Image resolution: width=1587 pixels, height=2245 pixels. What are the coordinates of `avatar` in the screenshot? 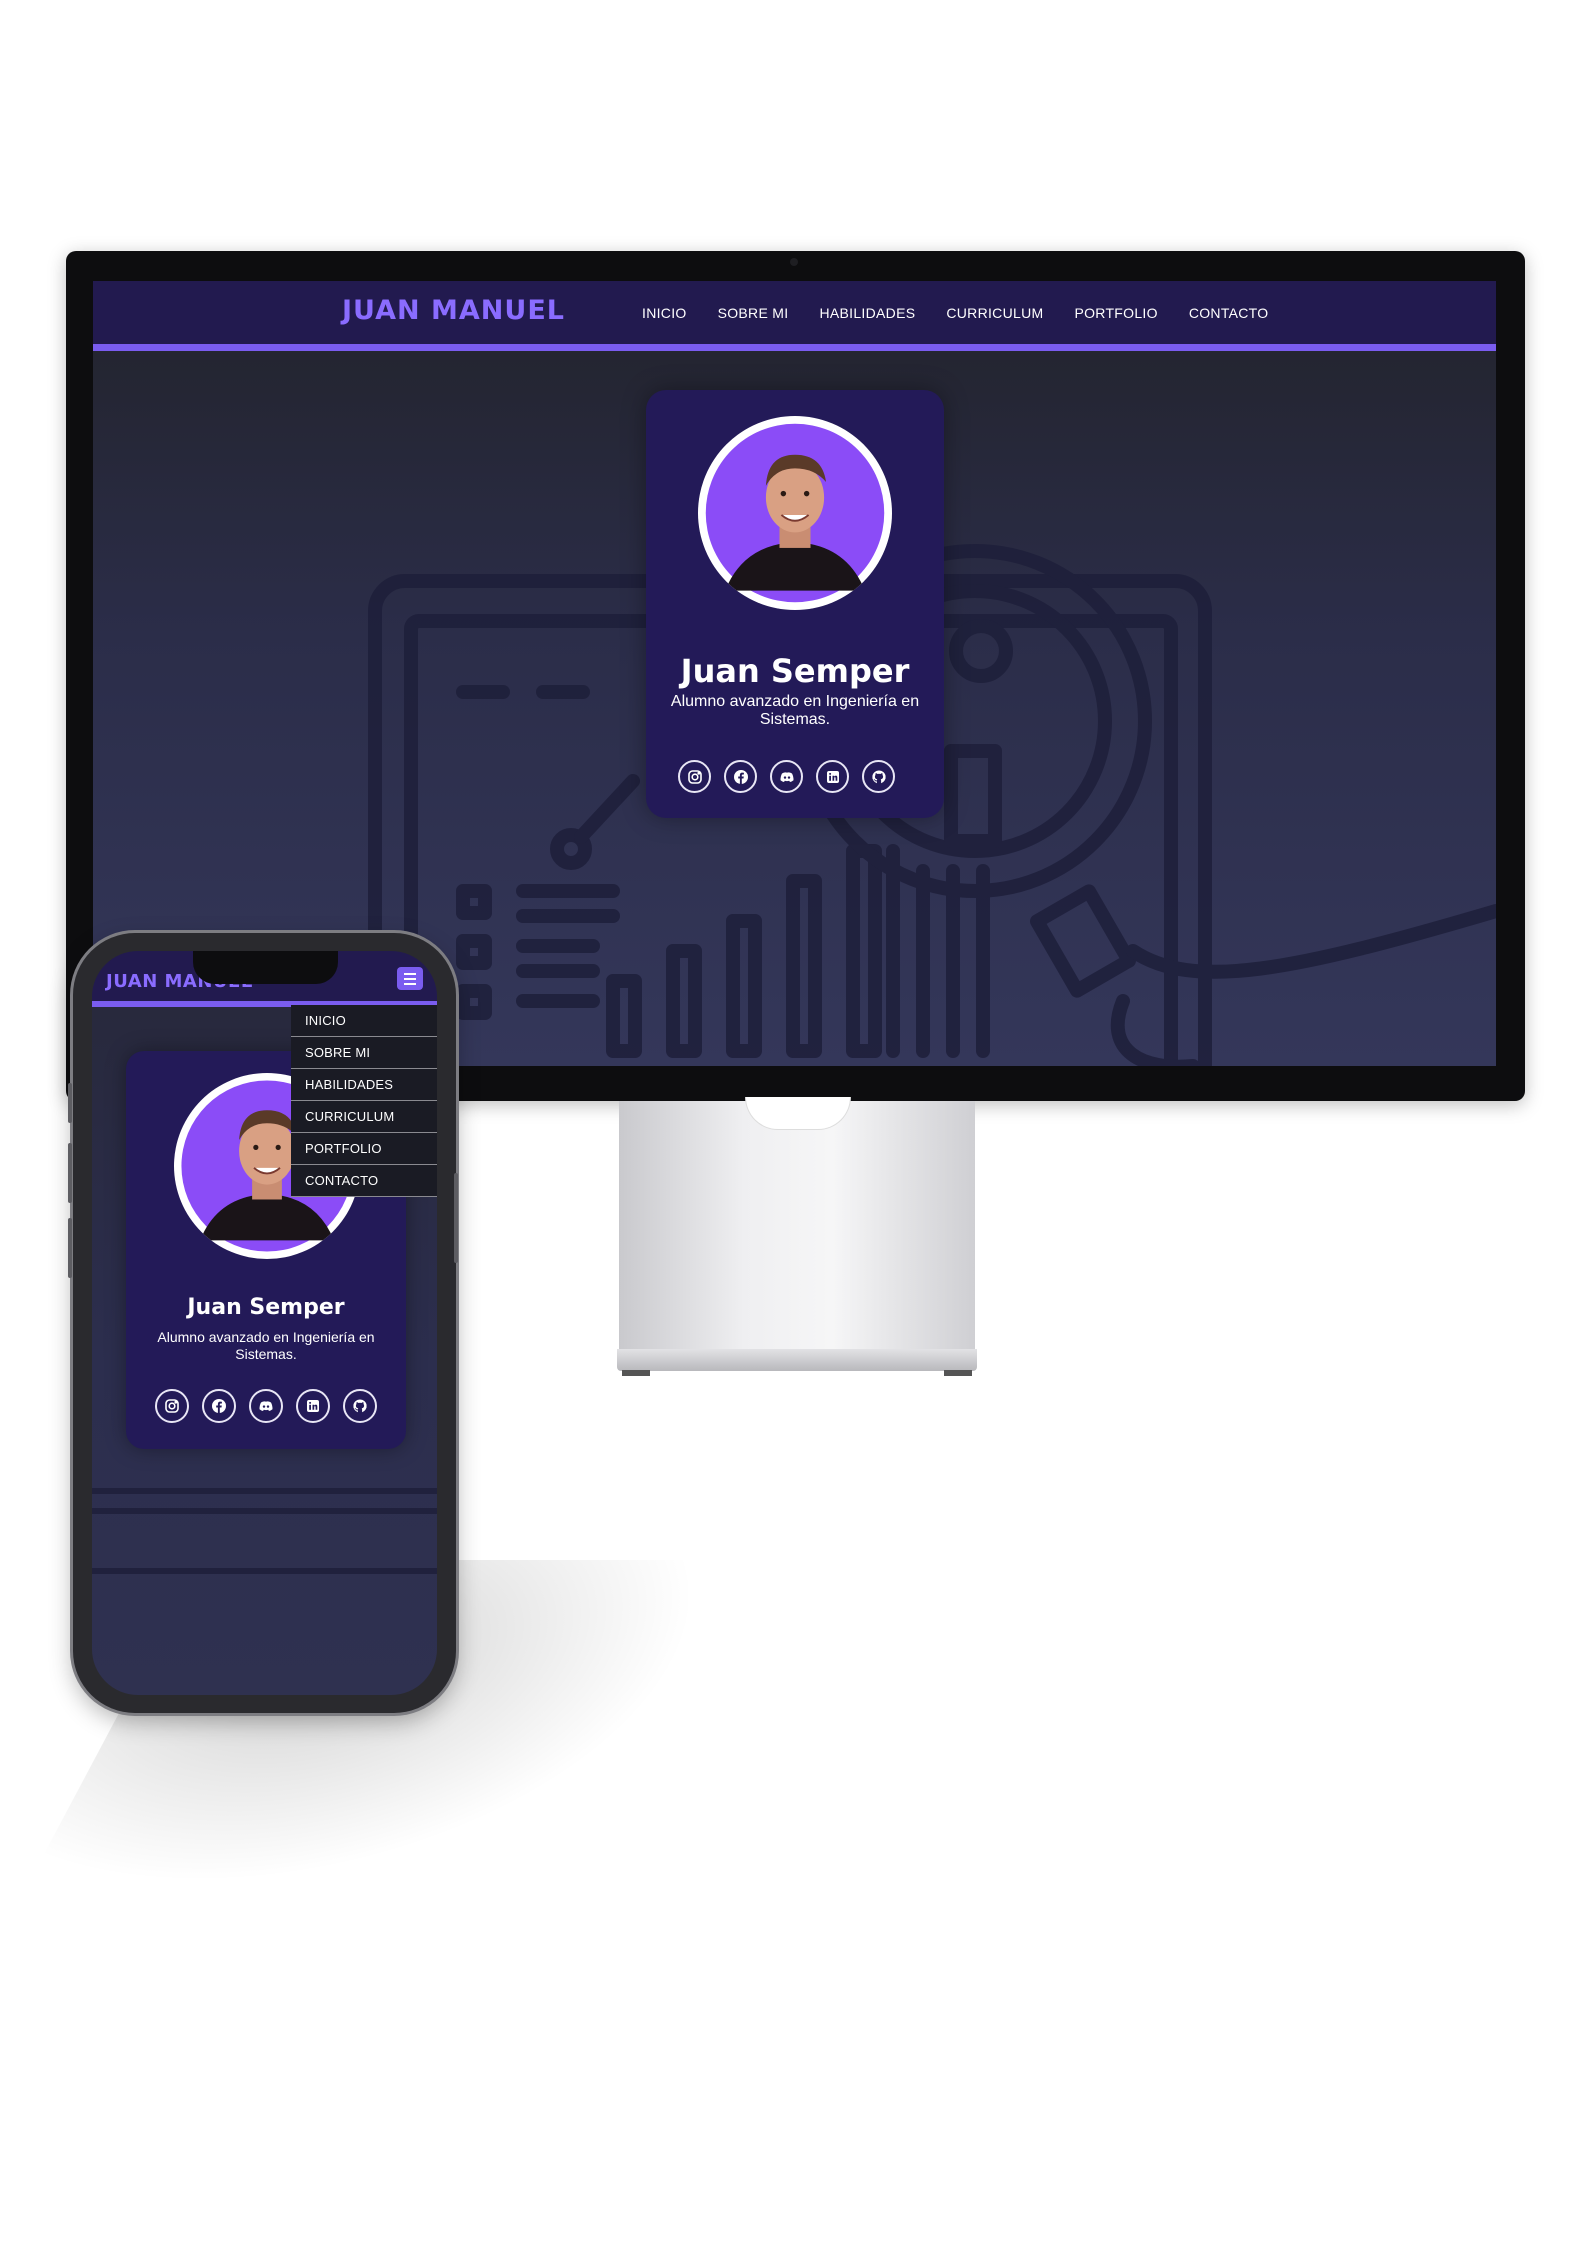 It's located at (795, 513).